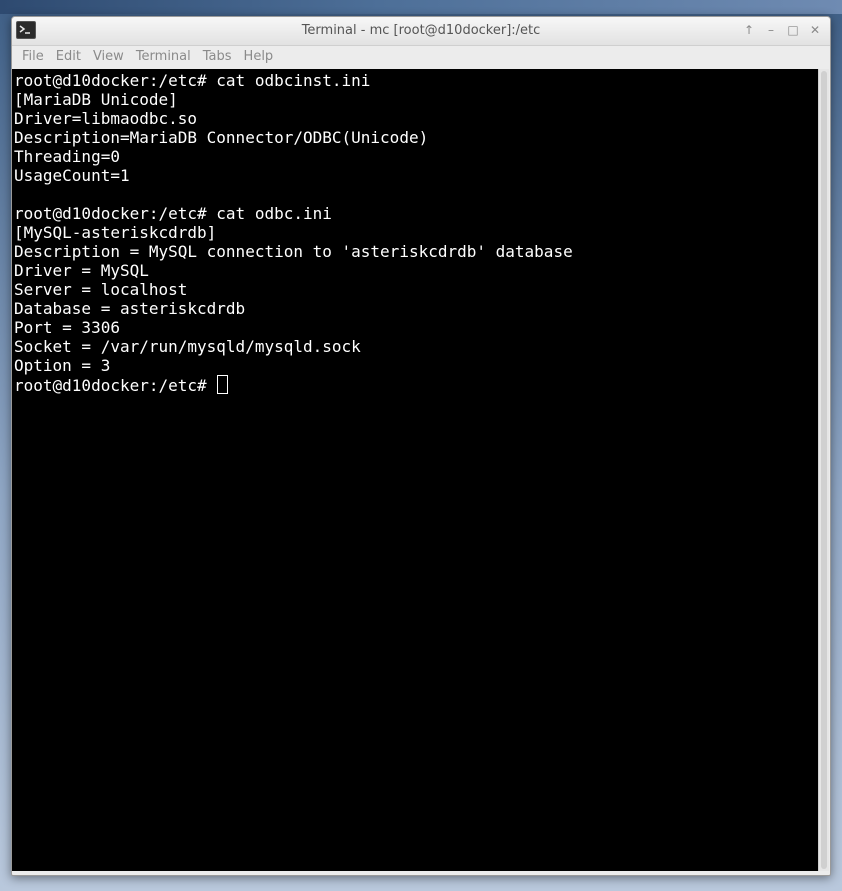  What do you see at coordinates (81, 270) in the screenshot?
I see `terminal-line: Driver = MySQL` at bounding box center [81, 270].